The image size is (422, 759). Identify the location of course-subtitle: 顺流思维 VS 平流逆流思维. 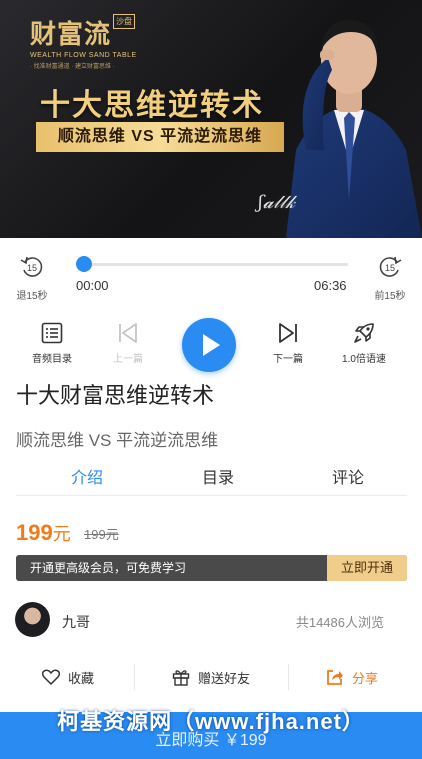
(117, 440).